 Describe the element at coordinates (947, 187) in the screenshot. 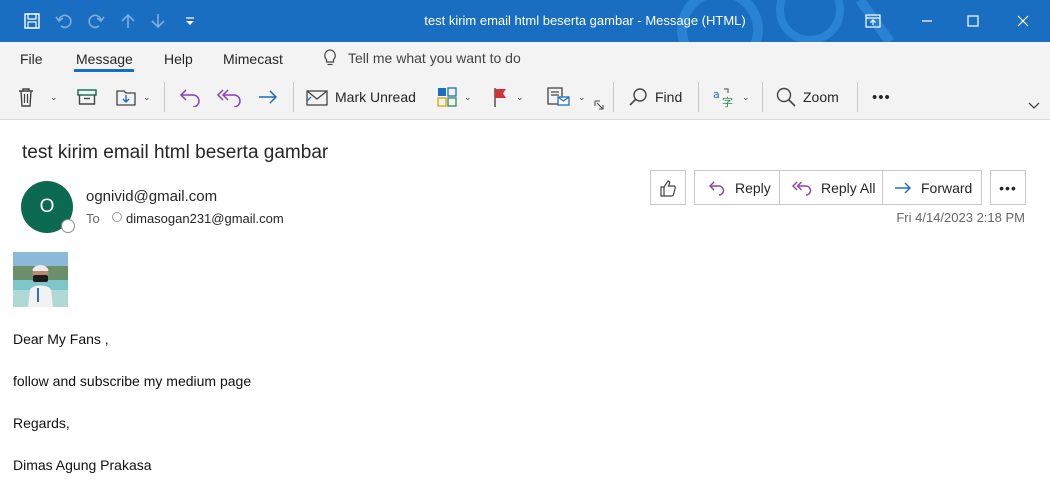

I see `forward-label: Forward` at that location.